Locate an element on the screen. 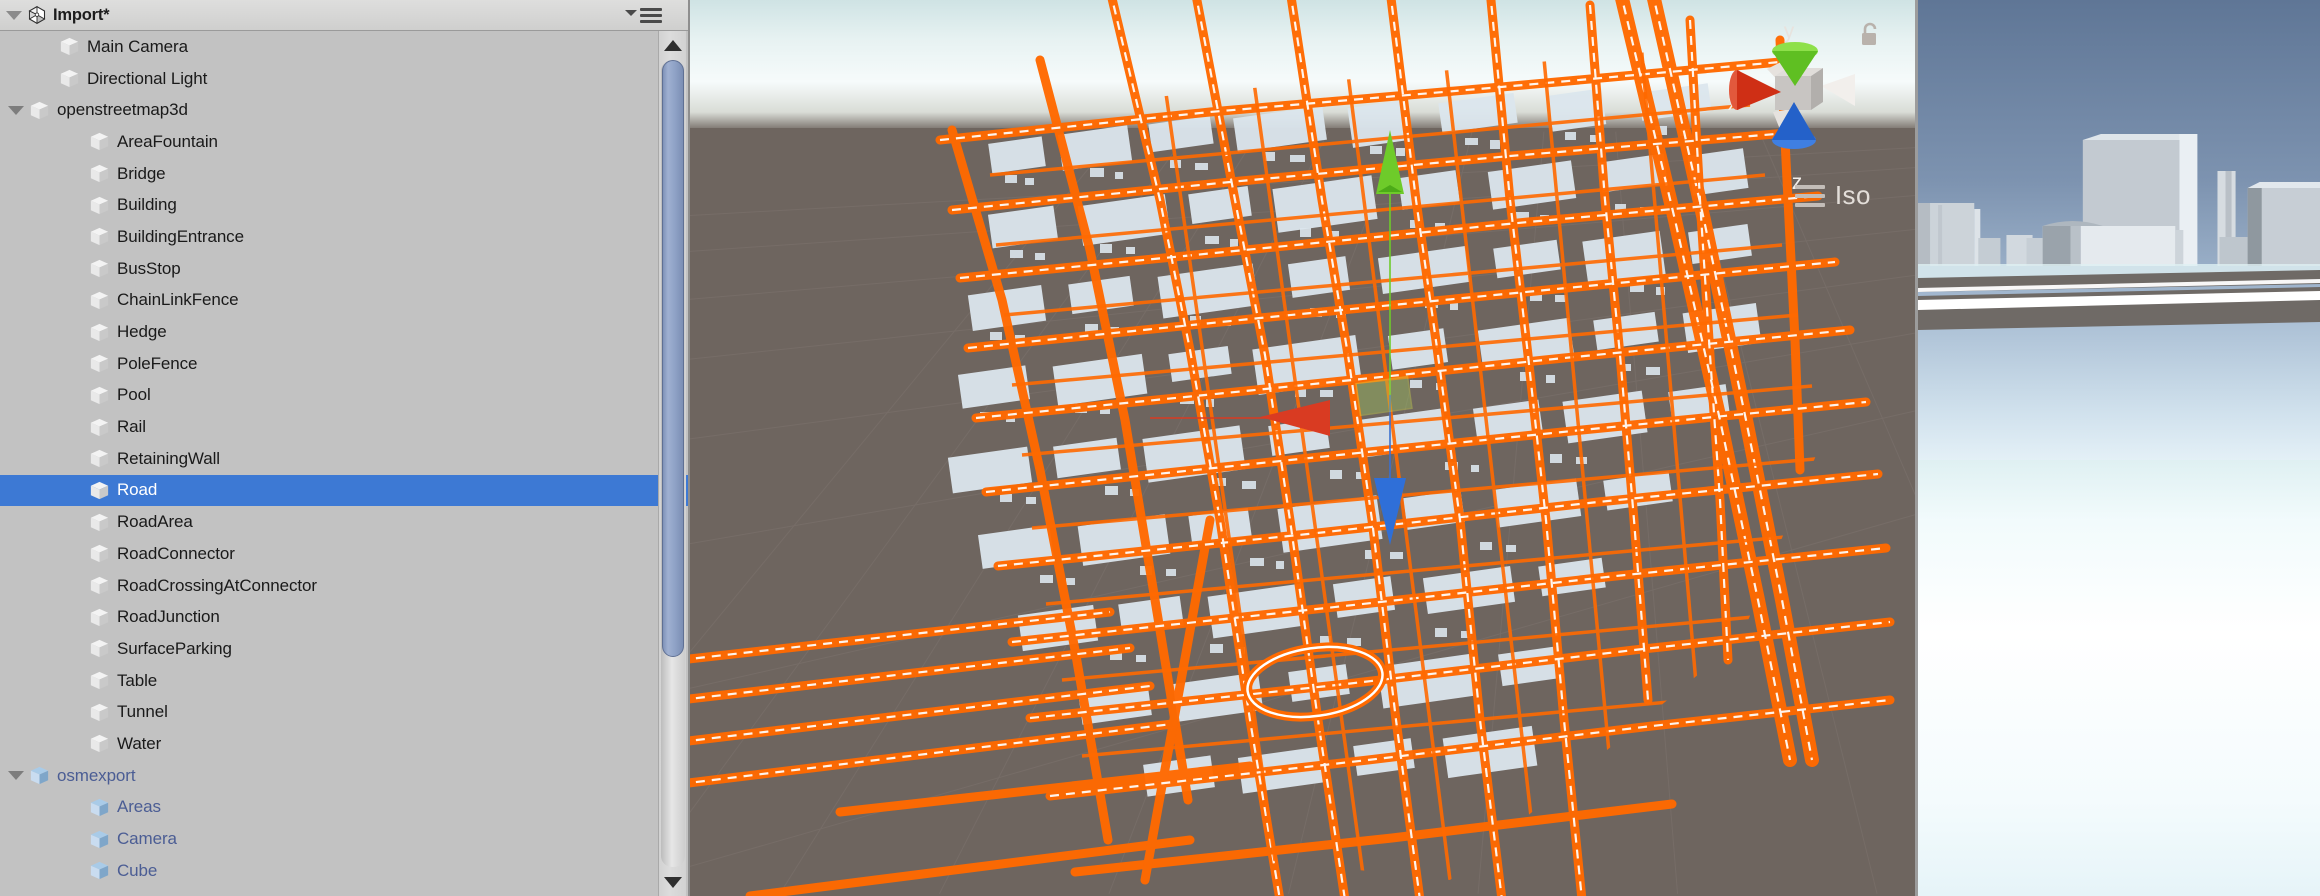  hierarchy-header-tools is located at coordinates (643, 15).